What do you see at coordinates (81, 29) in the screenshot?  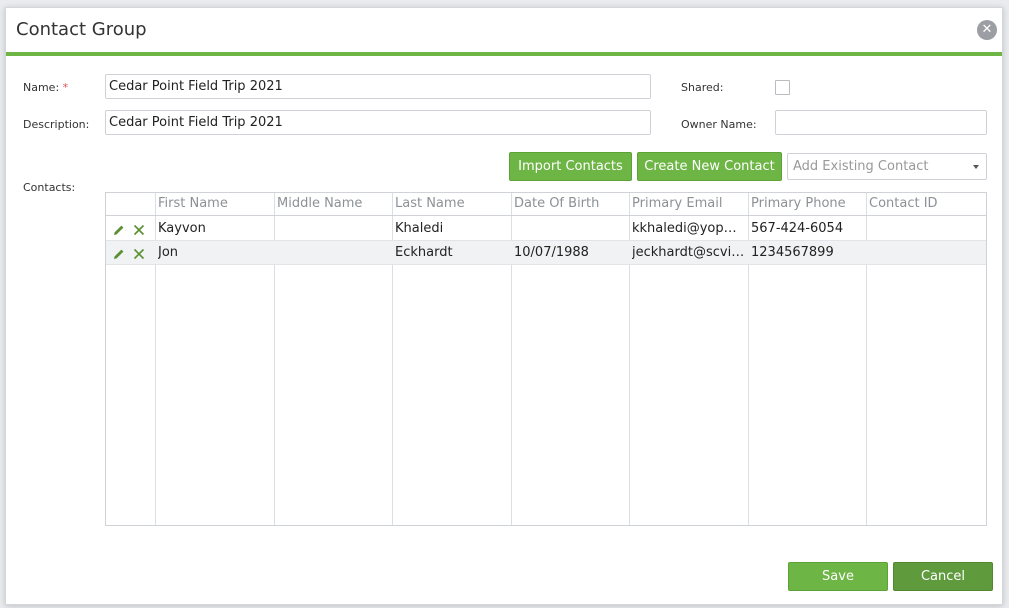 I see `dialog-title: Contact Group` at bounding box center [81, 29].